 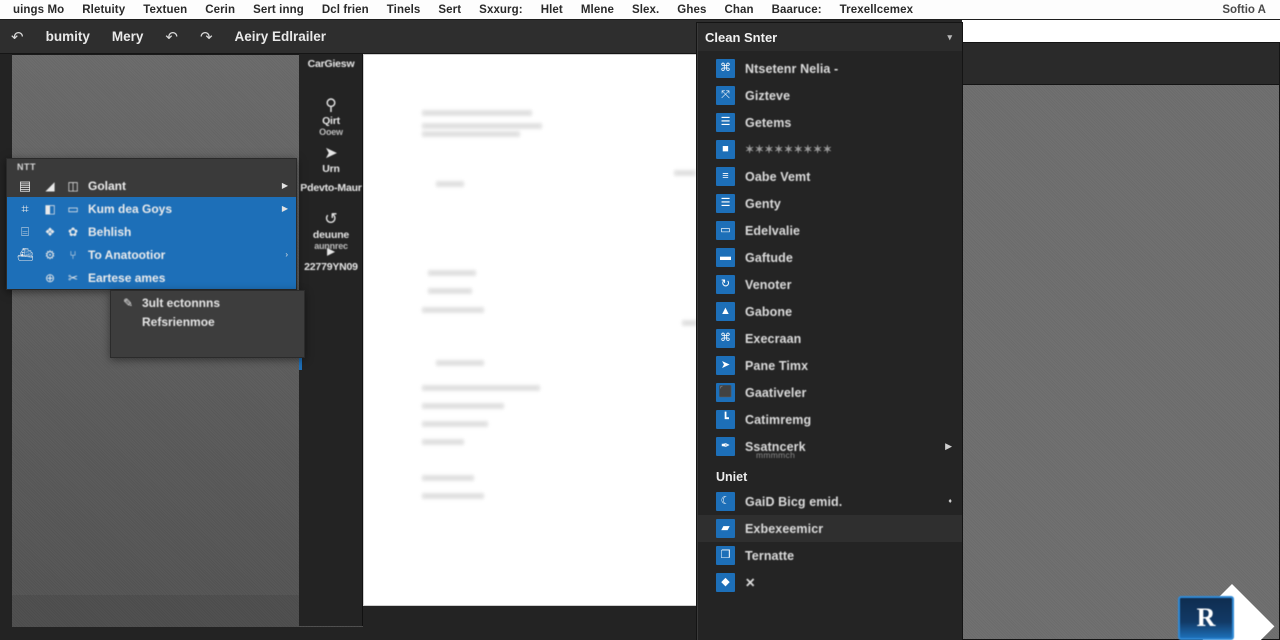 What do you see at coordinates (830, 122) in the screenshot?
I see `right-panel-item-0-2: ☰ Getems` at bounding box center [830, 122].